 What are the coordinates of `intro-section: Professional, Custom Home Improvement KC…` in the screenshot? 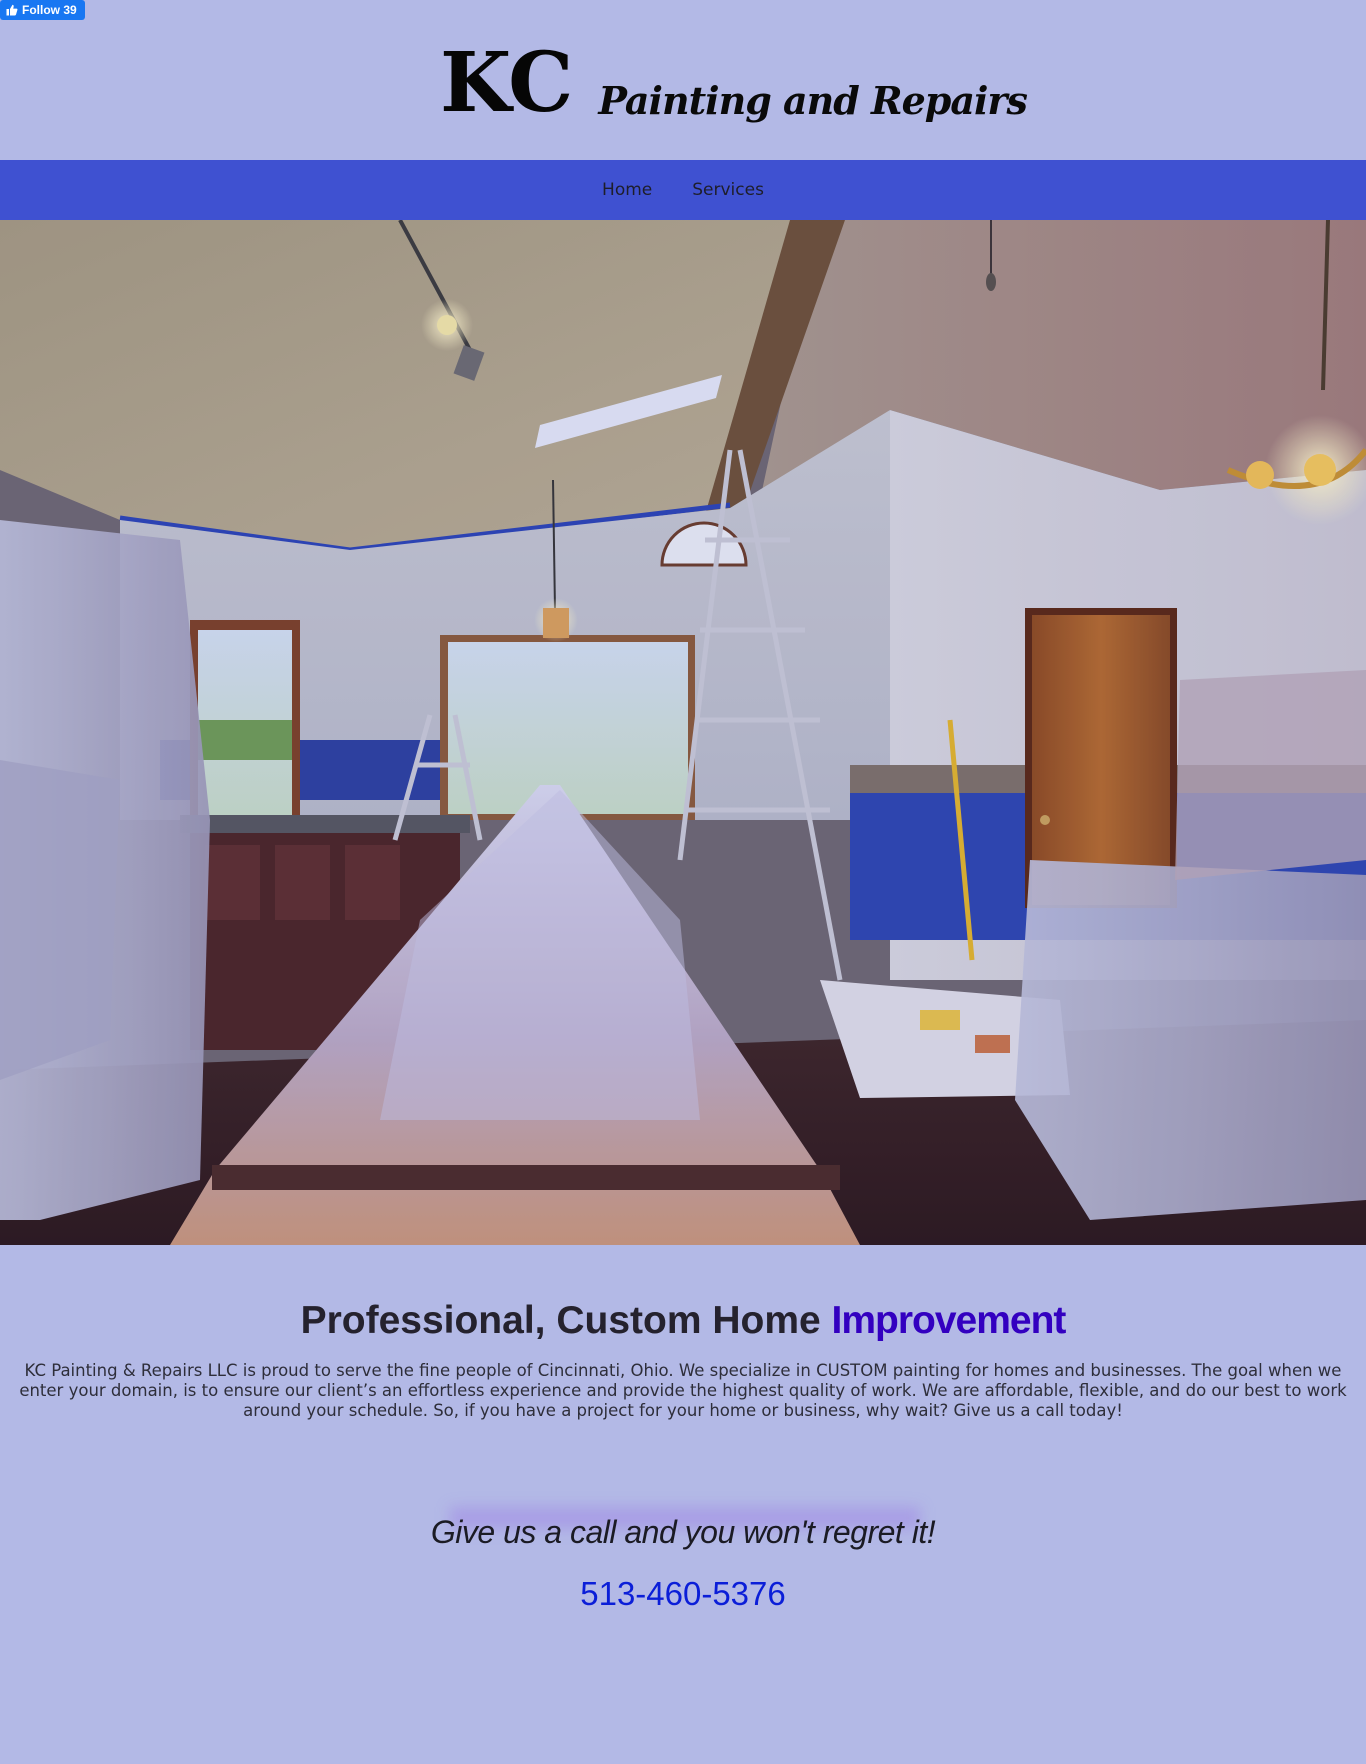 It's located at (683, 1360).